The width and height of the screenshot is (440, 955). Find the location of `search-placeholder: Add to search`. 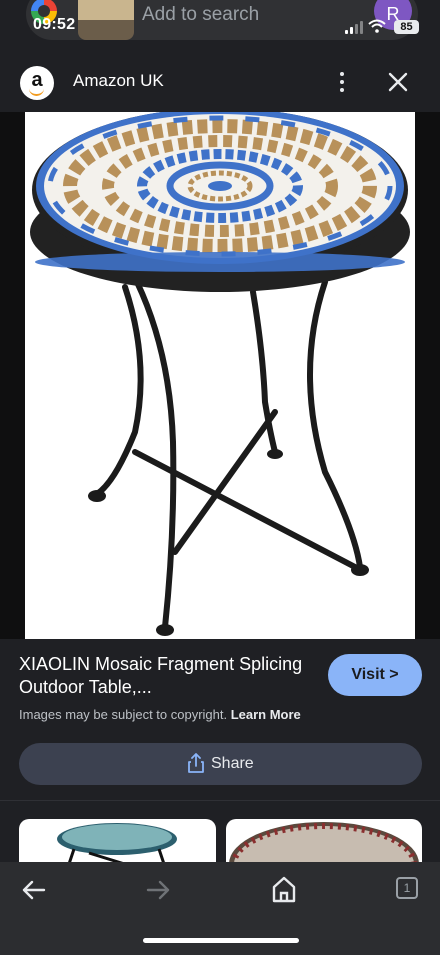

search-placeholder: Add to search is located at coordinates (200, 15).